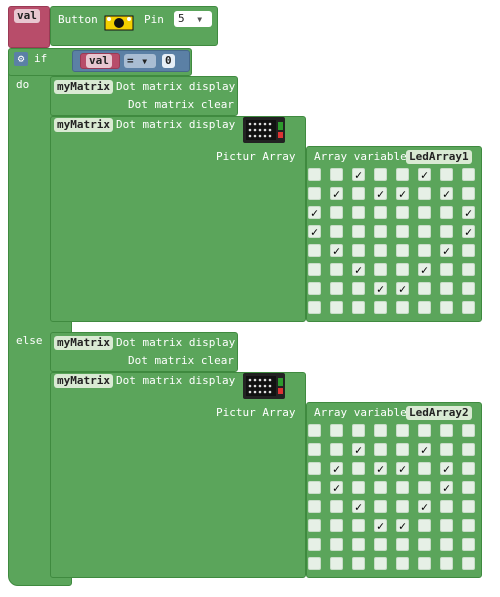 This screenshot has width=500, height=597. Describe the element at coordinates (380, 468) in the screenshot. I see `else-led-cell-2-3: ✓` at that location.